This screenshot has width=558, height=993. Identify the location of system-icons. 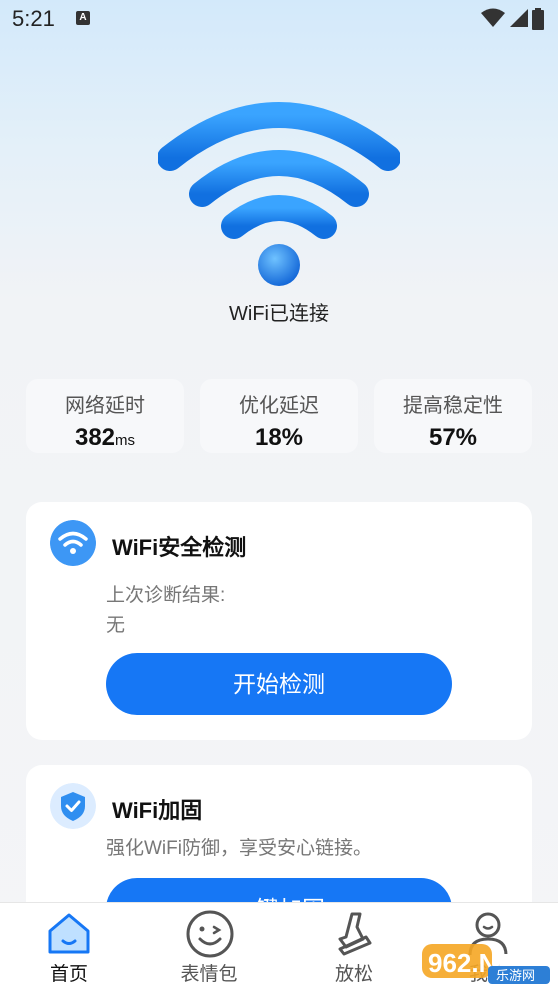
(512, 19).